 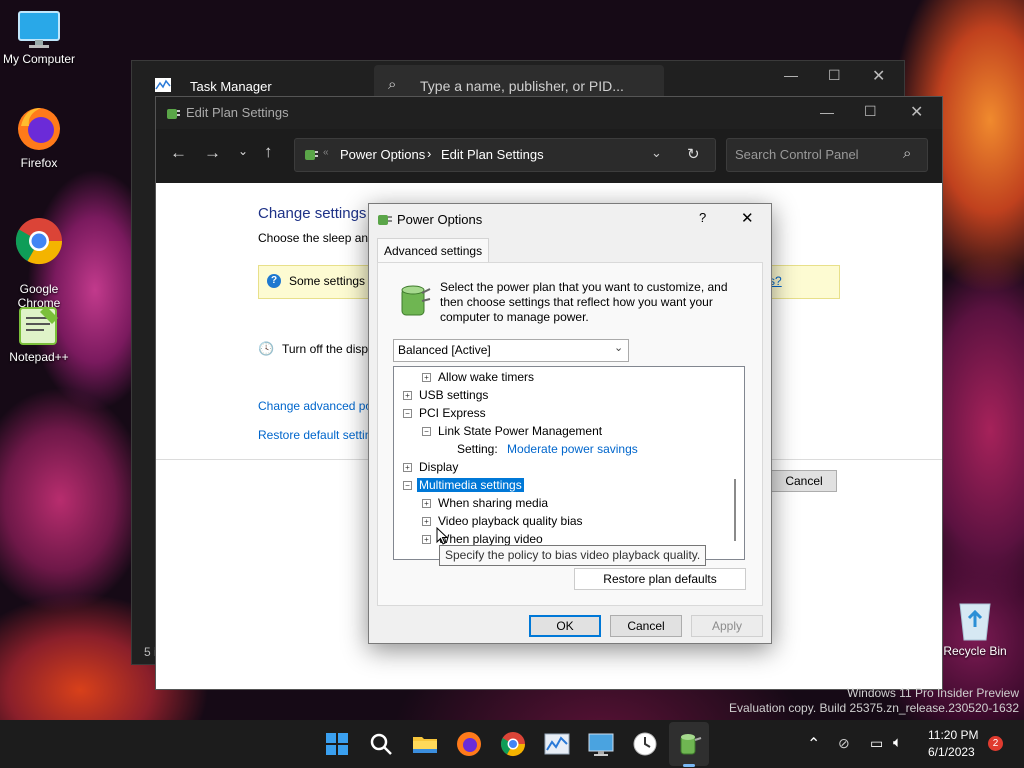 What do you see at coordinates (492, 154) in the screenshot?
I see `breadcrumb-edit-plan-settings: Edit Plan Settings` at bounding box center [492, 154].